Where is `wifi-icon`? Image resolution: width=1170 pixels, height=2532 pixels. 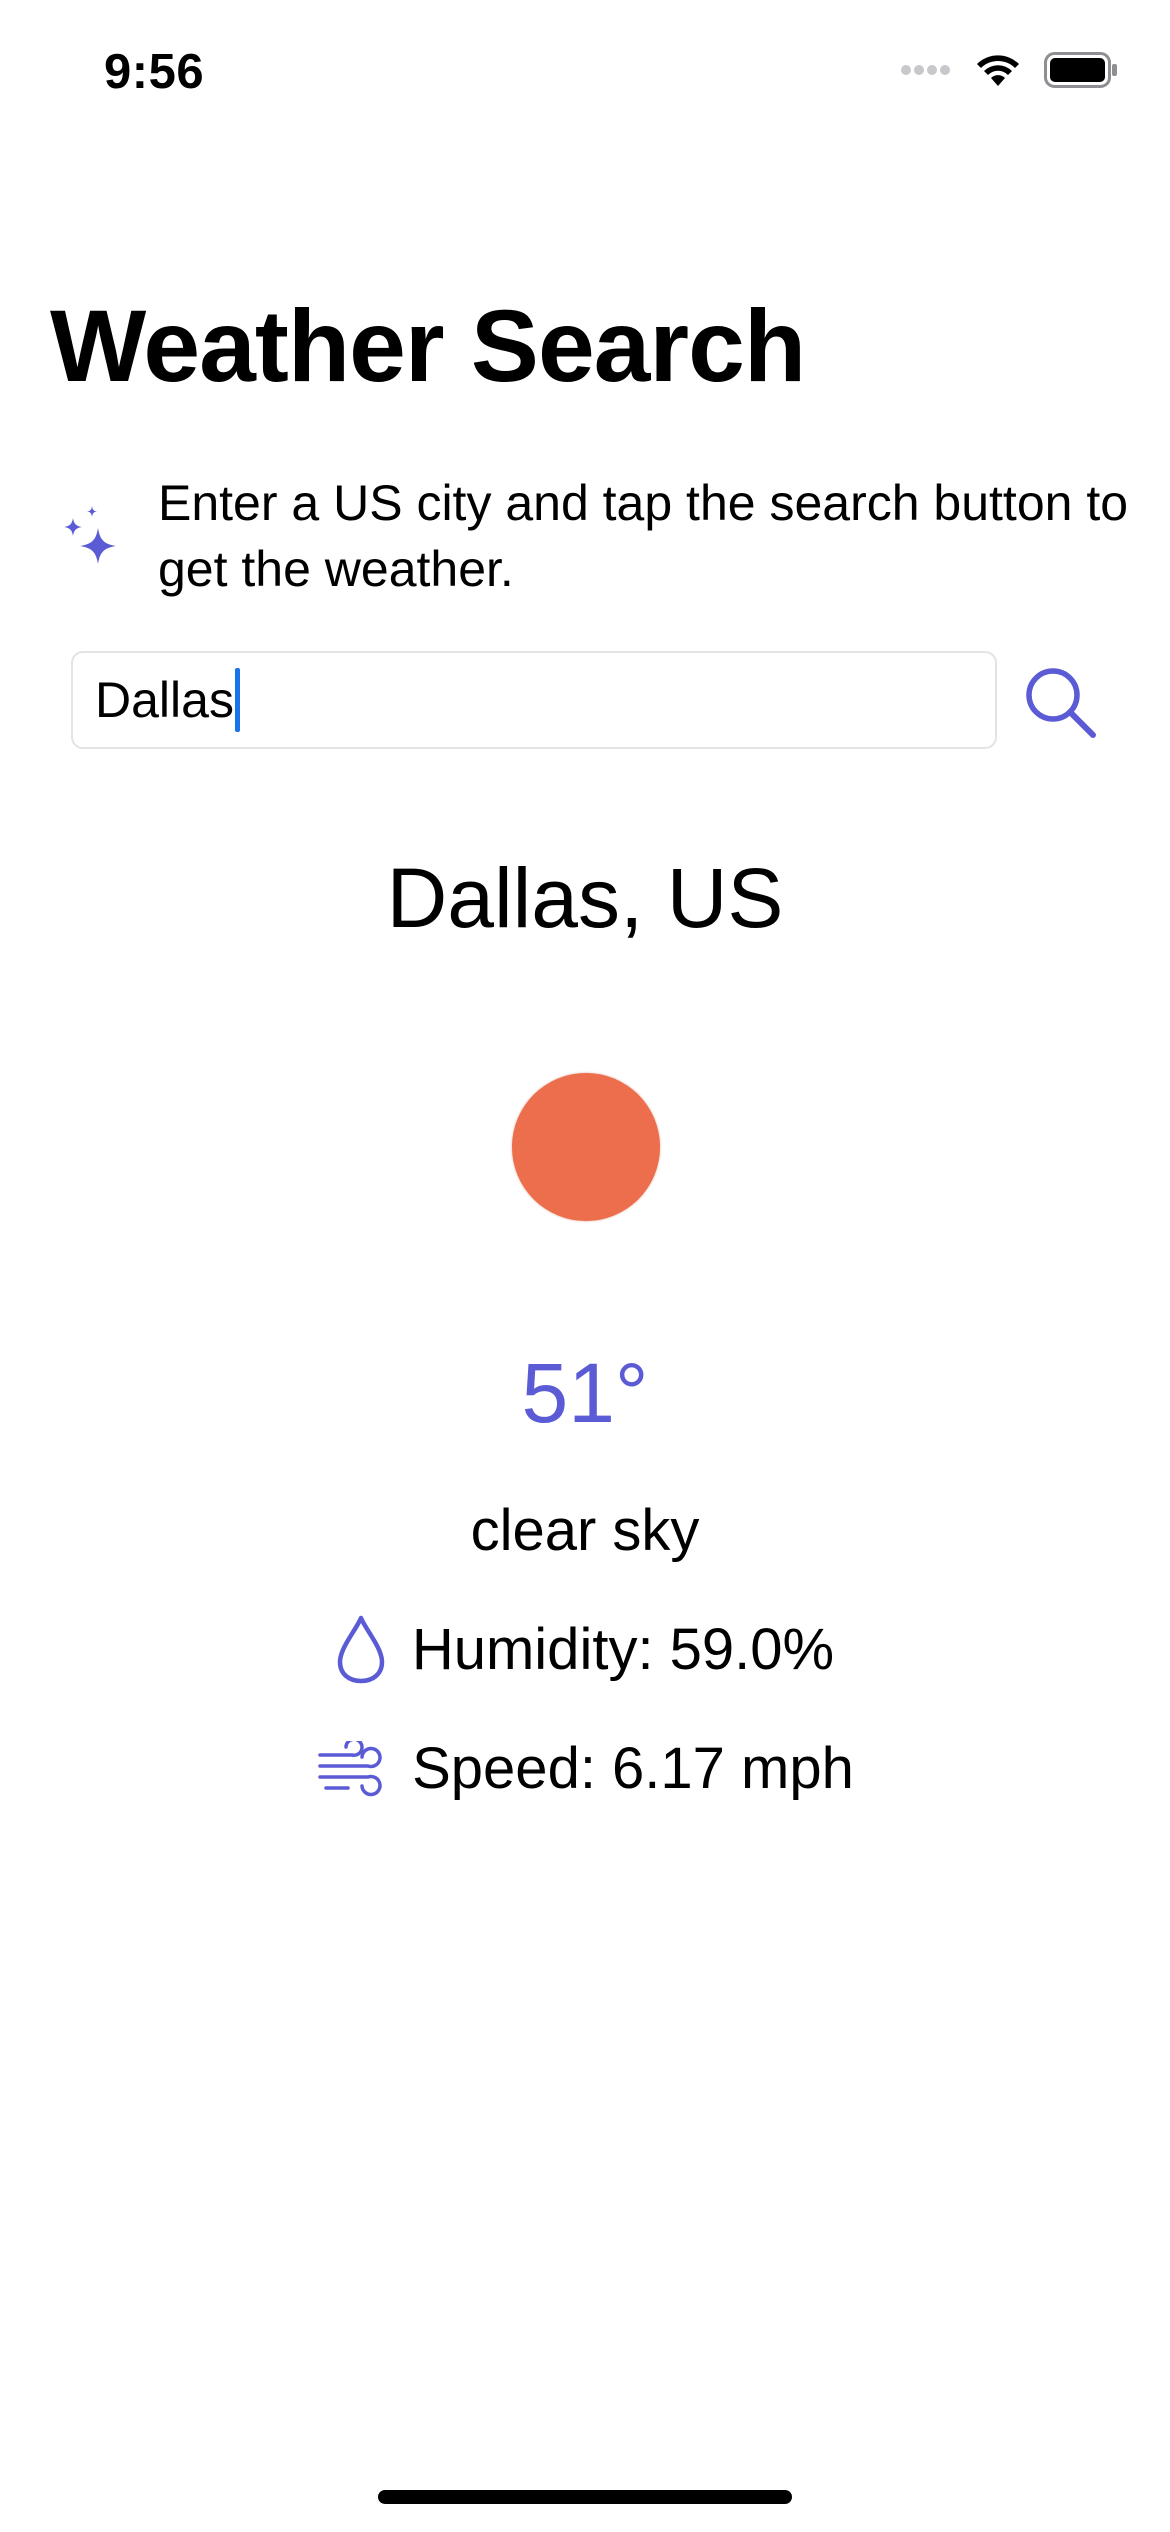 wifi-icon is located at coordinates (998, 70).